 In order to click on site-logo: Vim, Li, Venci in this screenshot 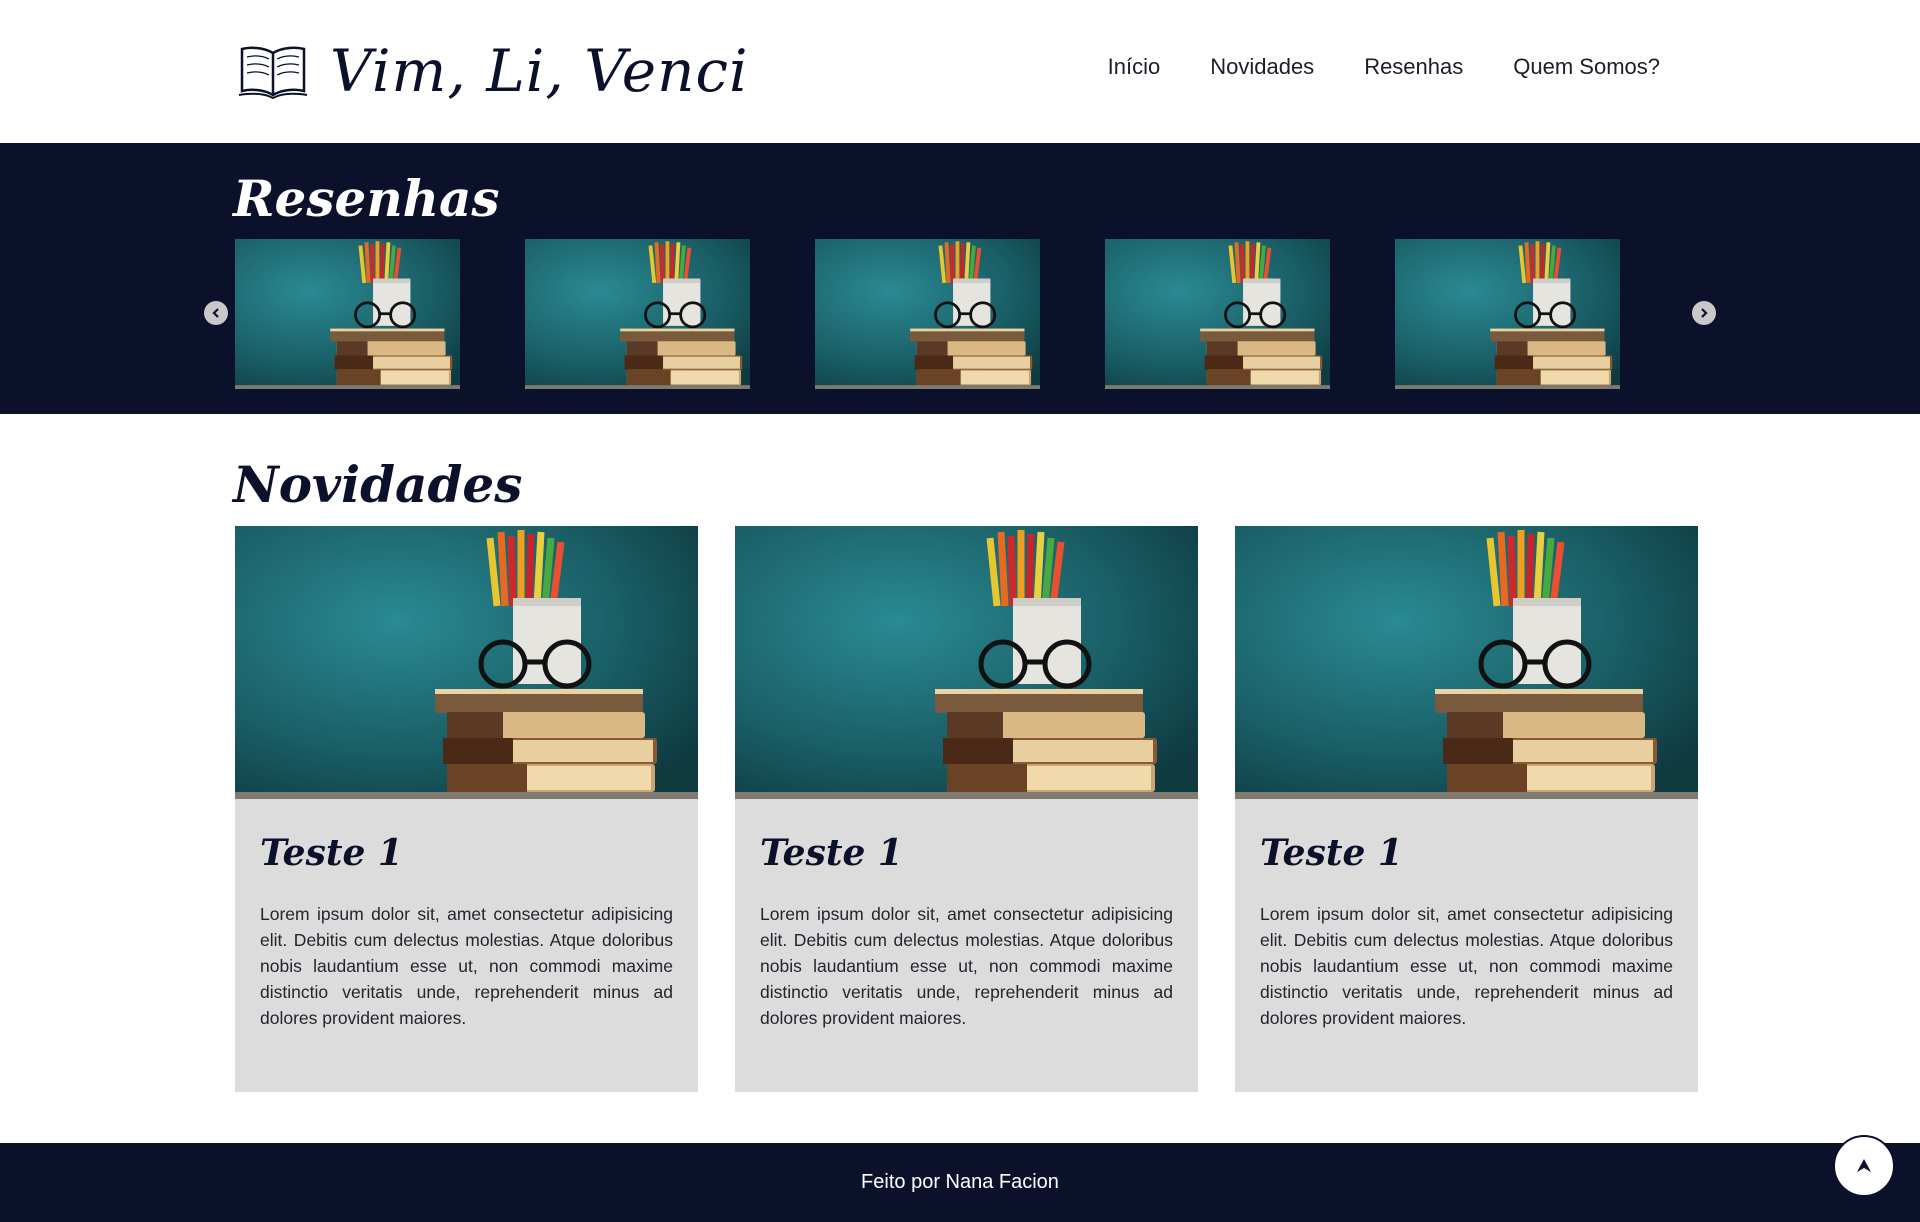, I will do `click(493, 71)`.